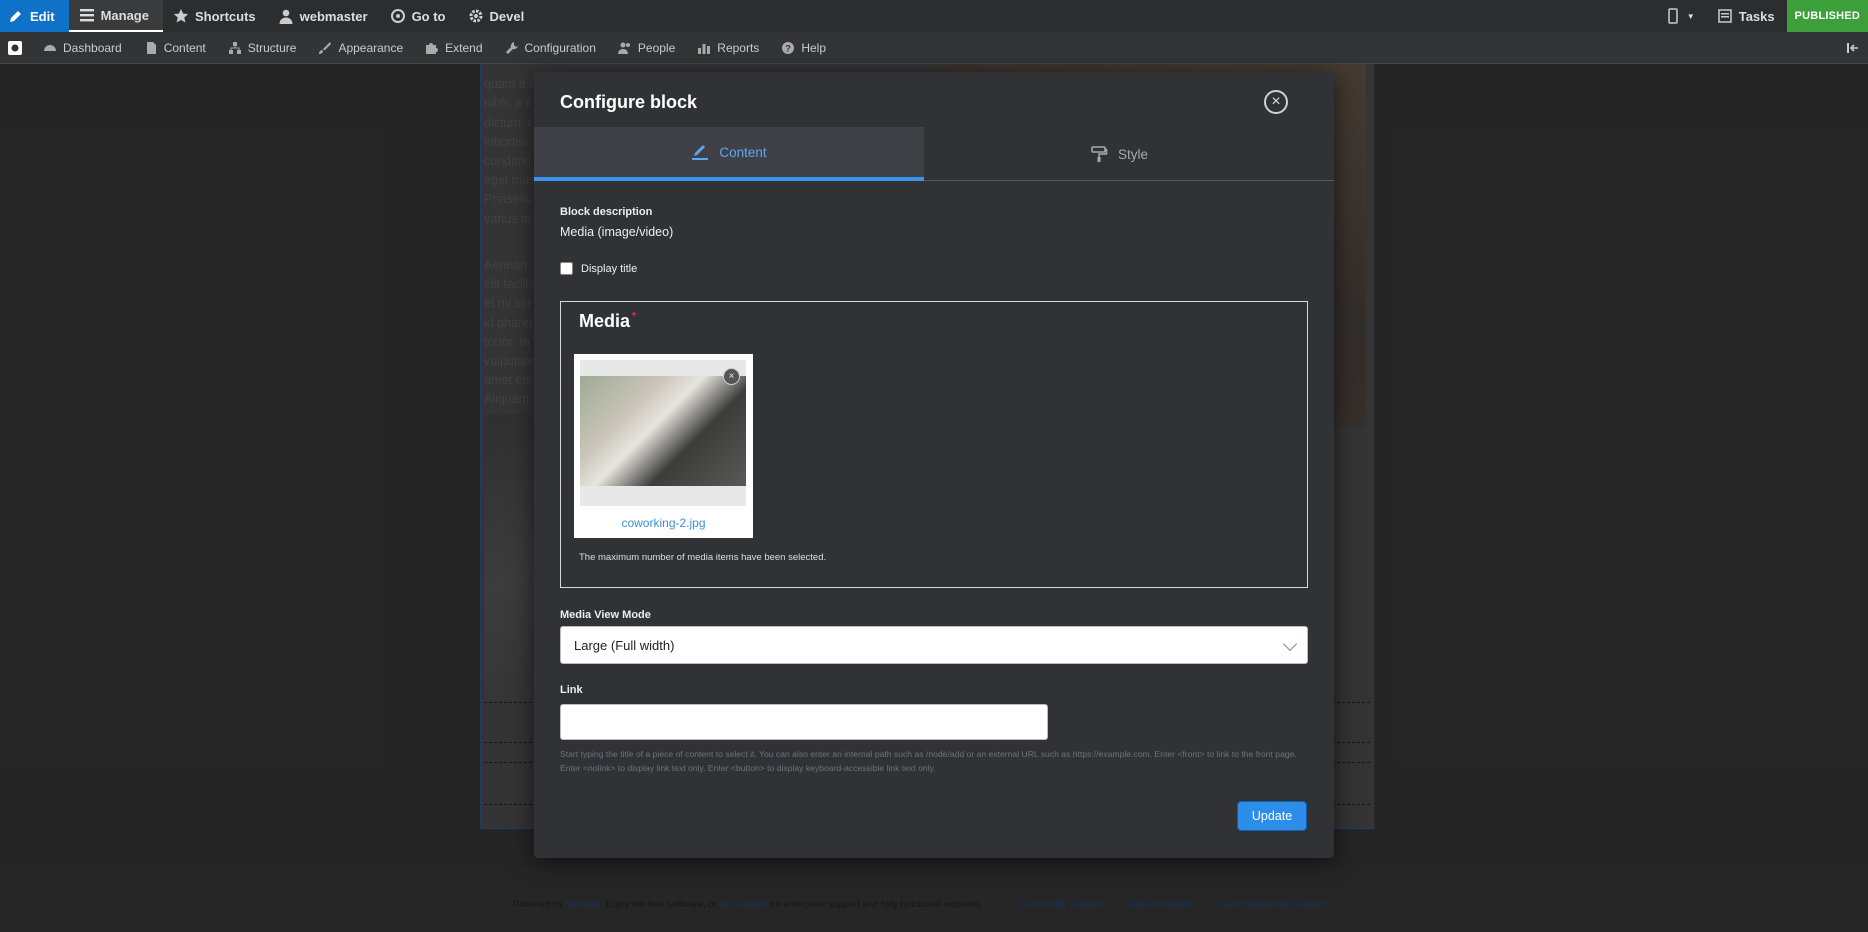  I want to click on device-icon, so click(1673, 16).